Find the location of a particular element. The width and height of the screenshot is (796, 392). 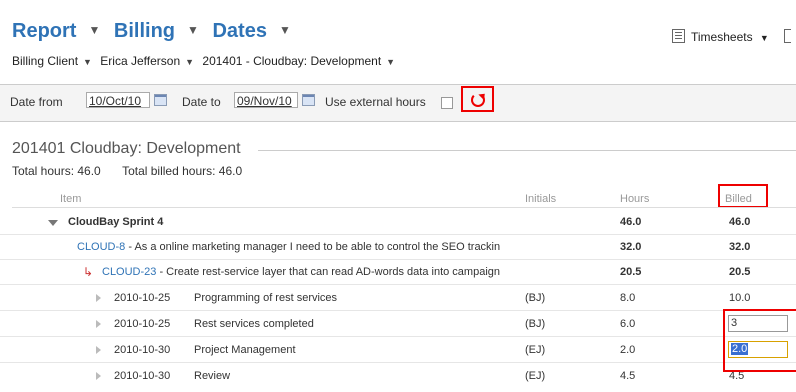

timesheets-label: Timesheets is located at coordinates (722, 37).